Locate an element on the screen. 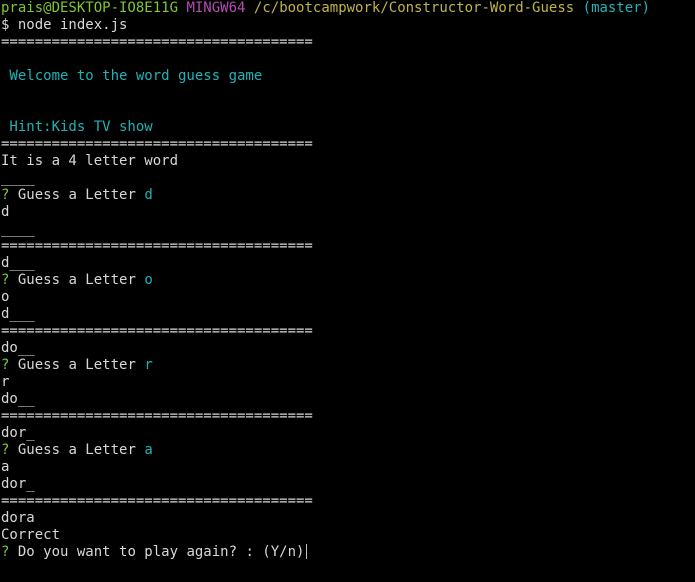  guess-answer: a is located at coordinates (148, 450).